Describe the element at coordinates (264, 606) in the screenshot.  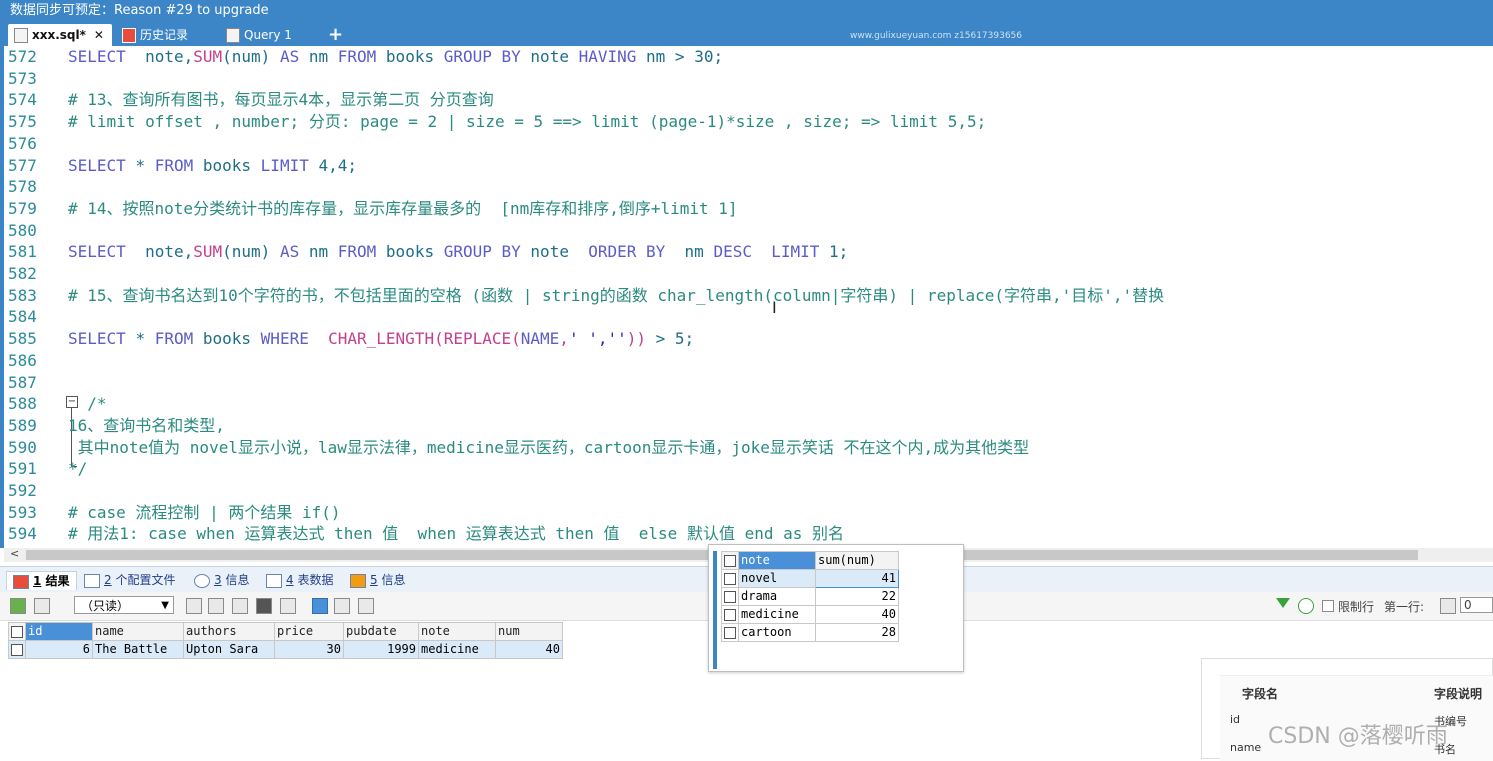
I see `delete-icon` at that location.